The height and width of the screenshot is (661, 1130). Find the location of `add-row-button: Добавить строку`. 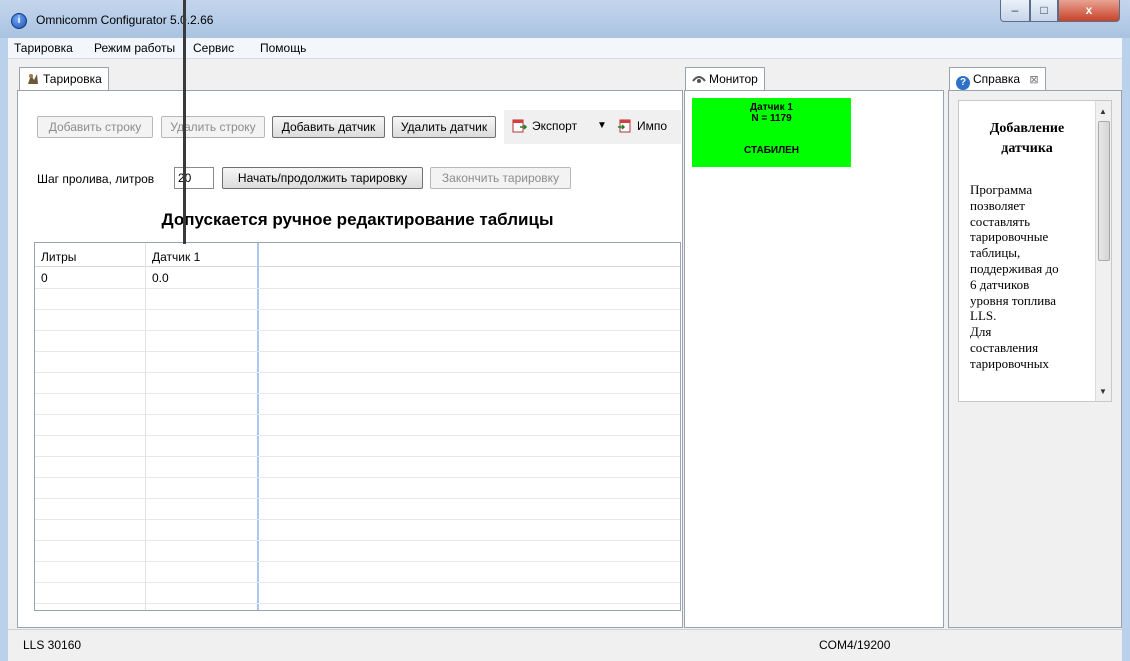

add-row-button: Добавить строку is located at coordinates (95, 127).